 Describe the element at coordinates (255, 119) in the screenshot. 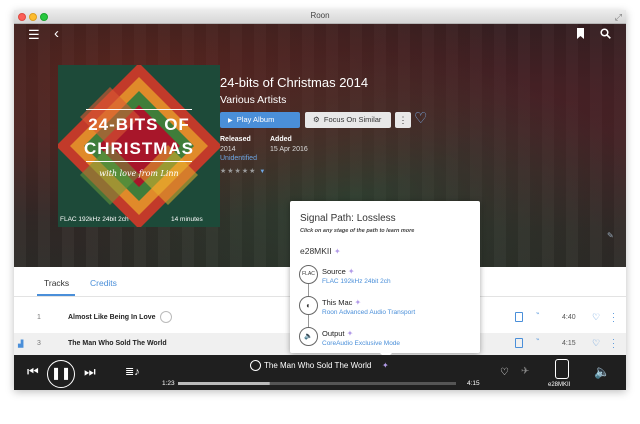

I see `play-album-label: Play Album` at that location.